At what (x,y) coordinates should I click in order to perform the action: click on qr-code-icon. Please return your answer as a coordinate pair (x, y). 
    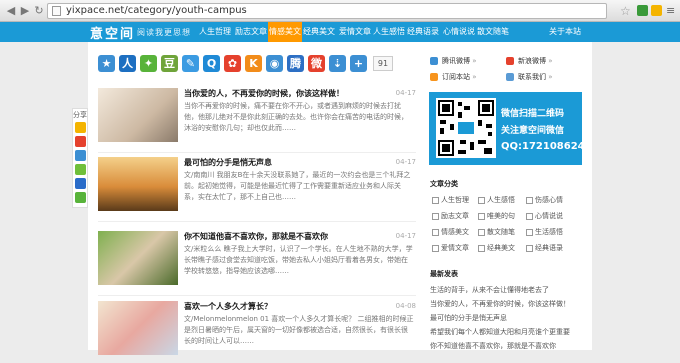
    Looking at the image, I should click on (466, 128).